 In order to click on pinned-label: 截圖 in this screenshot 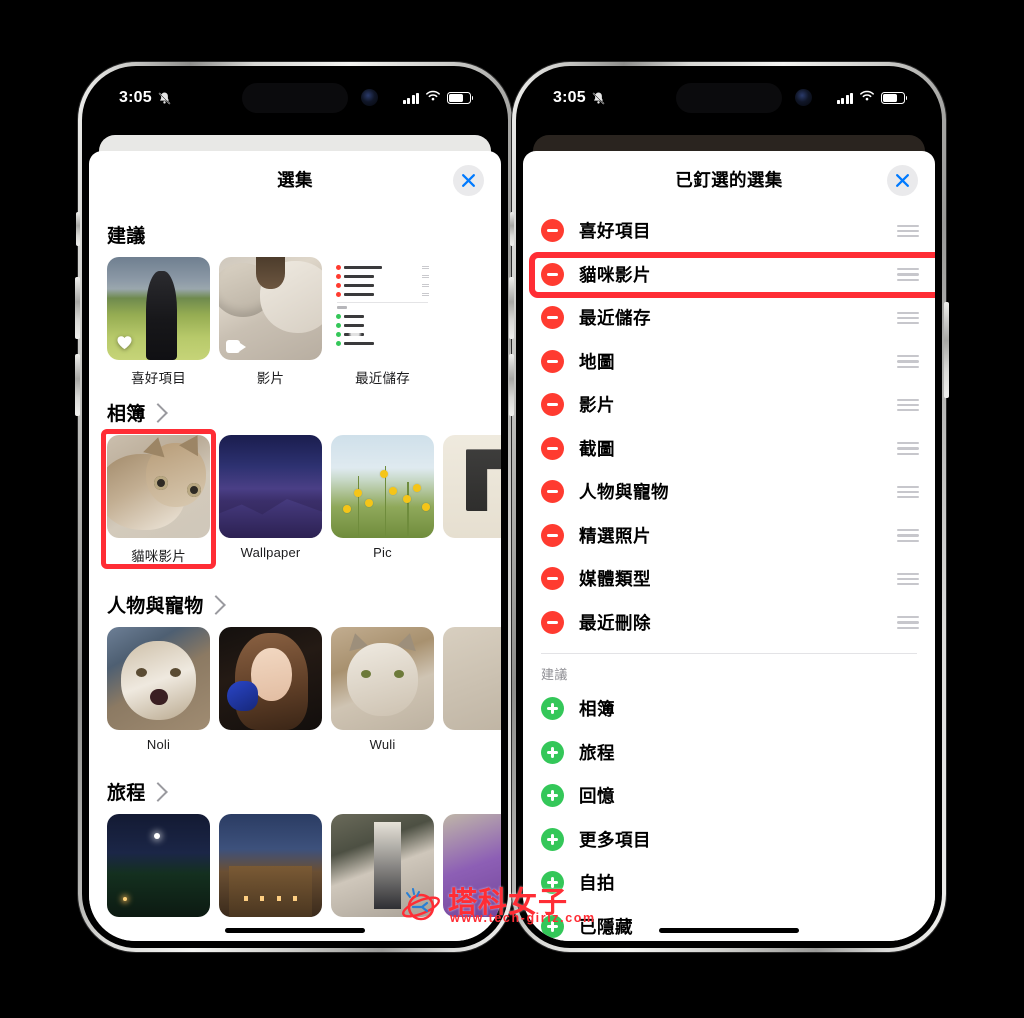, I will do `click(597, 448)`.